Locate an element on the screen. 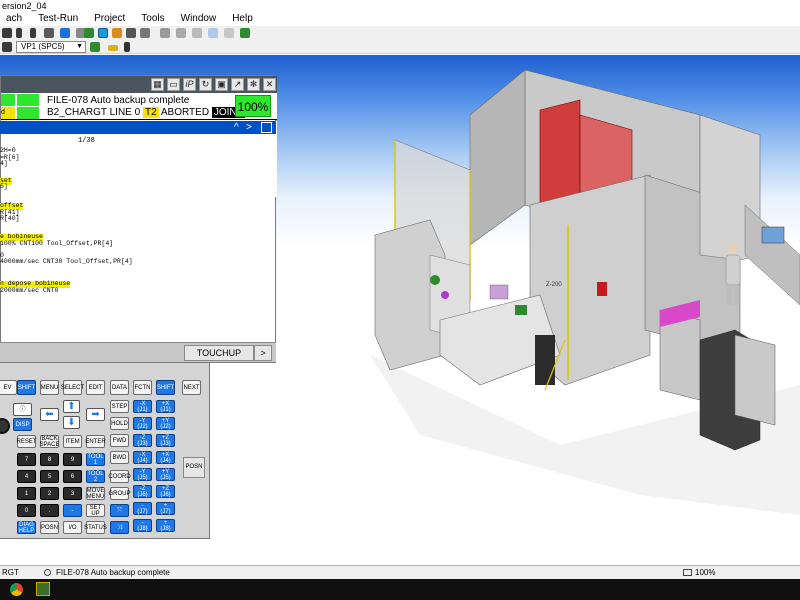  reset-button: RESET is located at coordinates (27, 441).